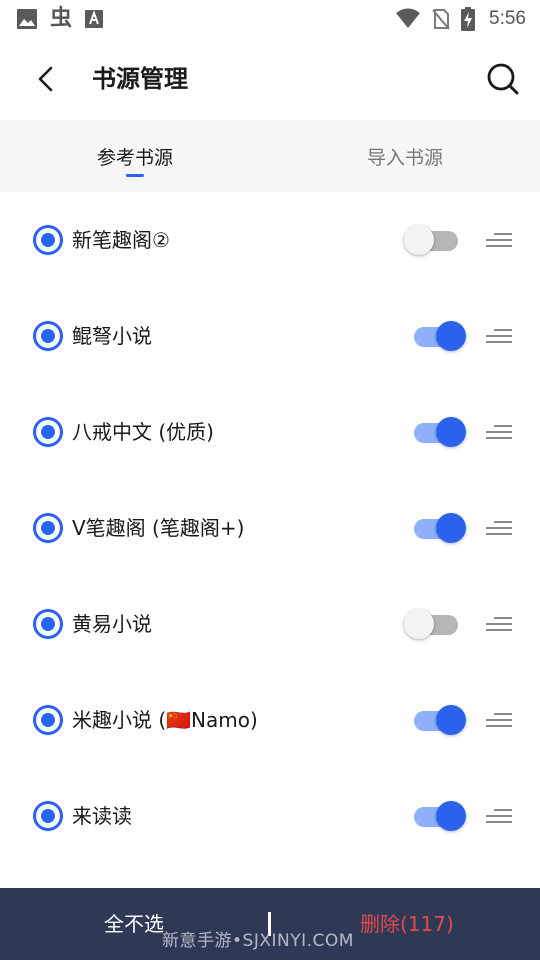 This screenshot has height=960, width=540. I want to click on tab-label: 参考书源, so click(134, 157).